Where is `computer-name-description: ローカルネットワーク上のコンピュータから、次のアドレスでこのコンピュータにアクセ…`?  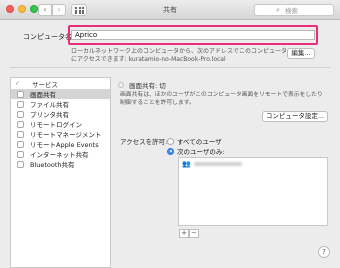
computer-name-description: ローカルネットワーク上のコンピュータから、次のアドレスでこのコンピュータにアクセ… is located at coordinates (179, 55).